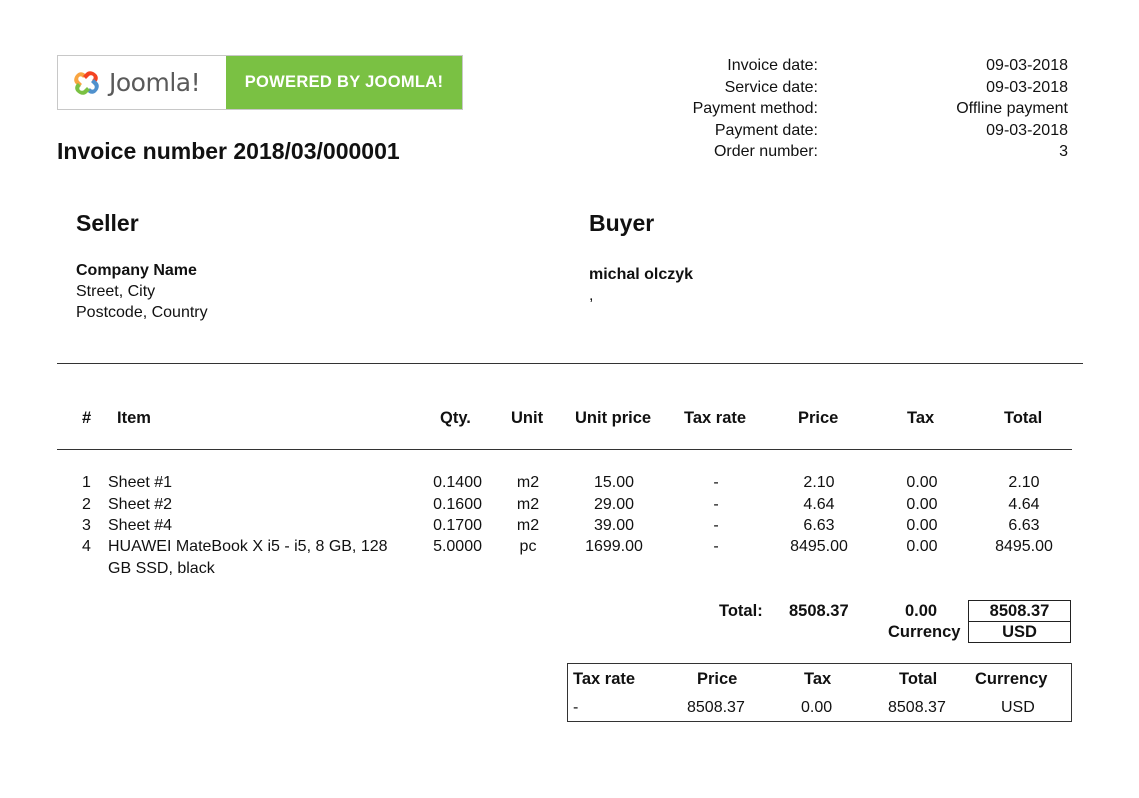  Describe the element at coordinates (641, 258) in the screenshot. I see `buyer-block: Buyer michal olczyk ,` at that location.